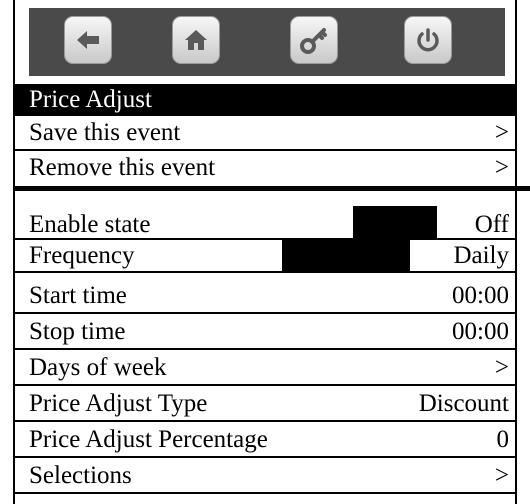 The height and width of the screenshot is (504, 530). What do you see at coordinates (463, 403) in the screenshot?
I see `price-adjust-type-value: Discount` at bounding box center [463, 403].